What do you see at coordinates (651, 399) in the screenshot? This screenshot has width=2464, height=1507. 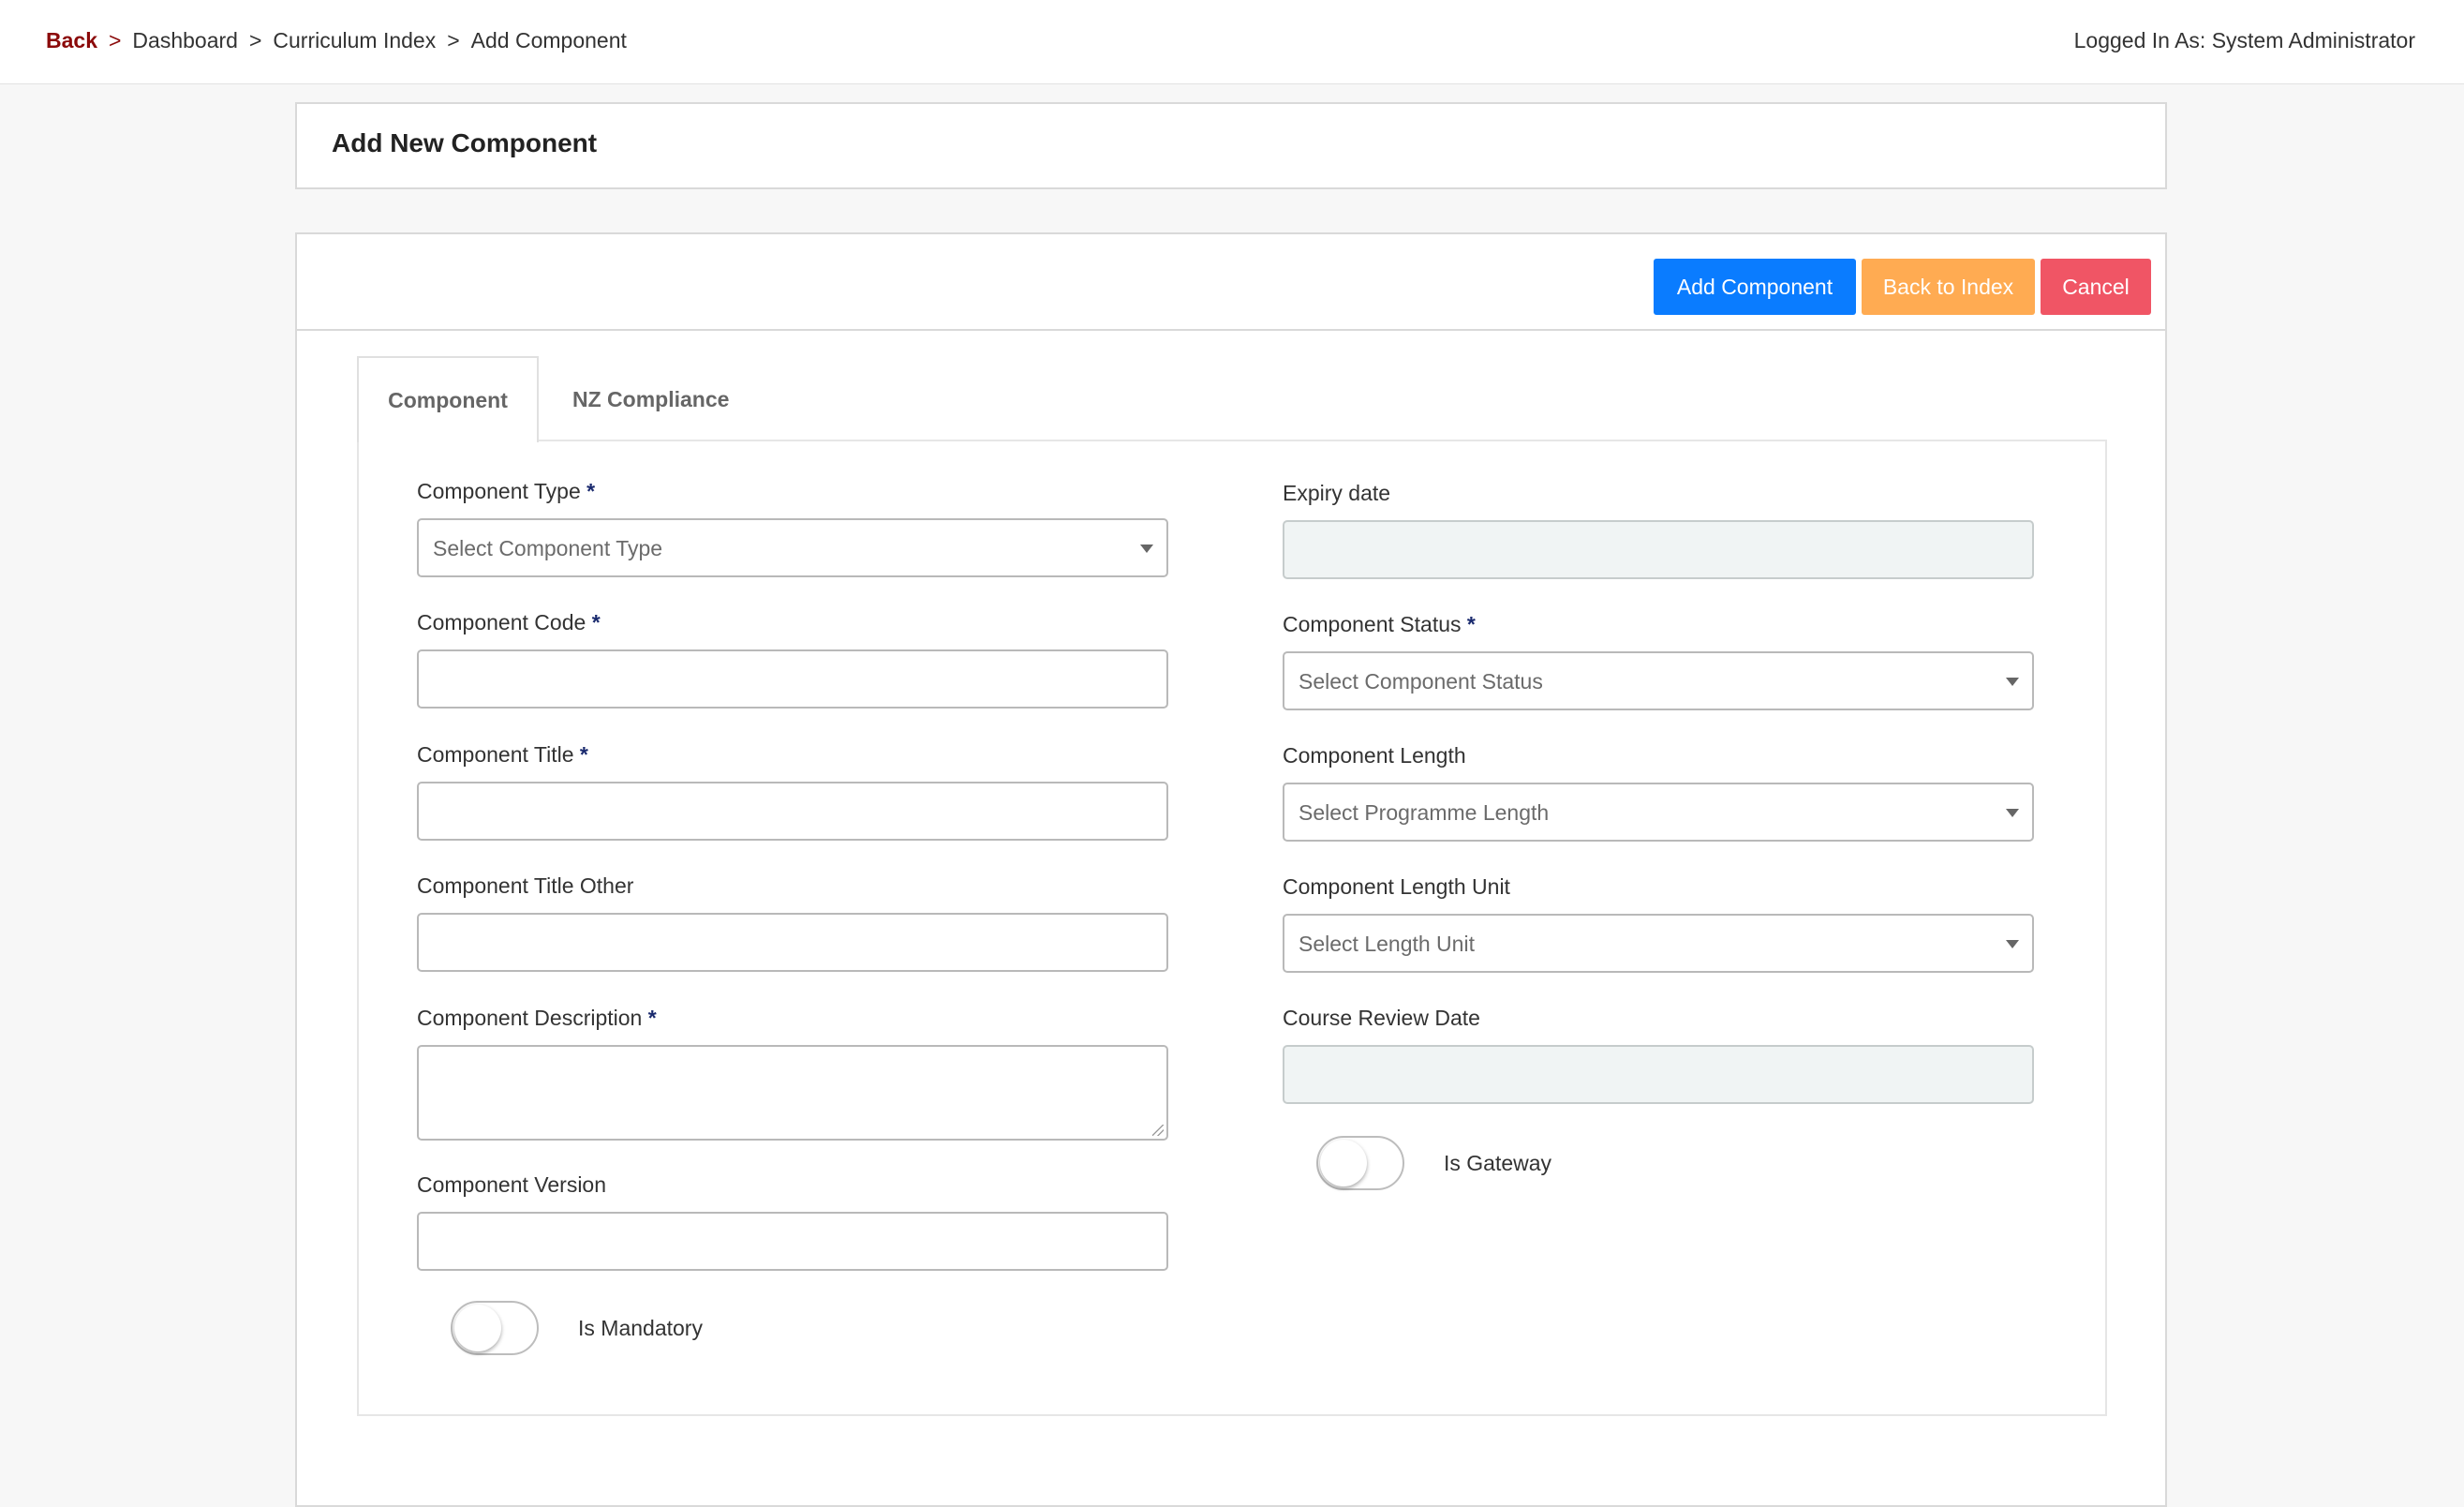 I see `tab-nz-compliance: NZ Compliance` at bounding box center [651, 399].